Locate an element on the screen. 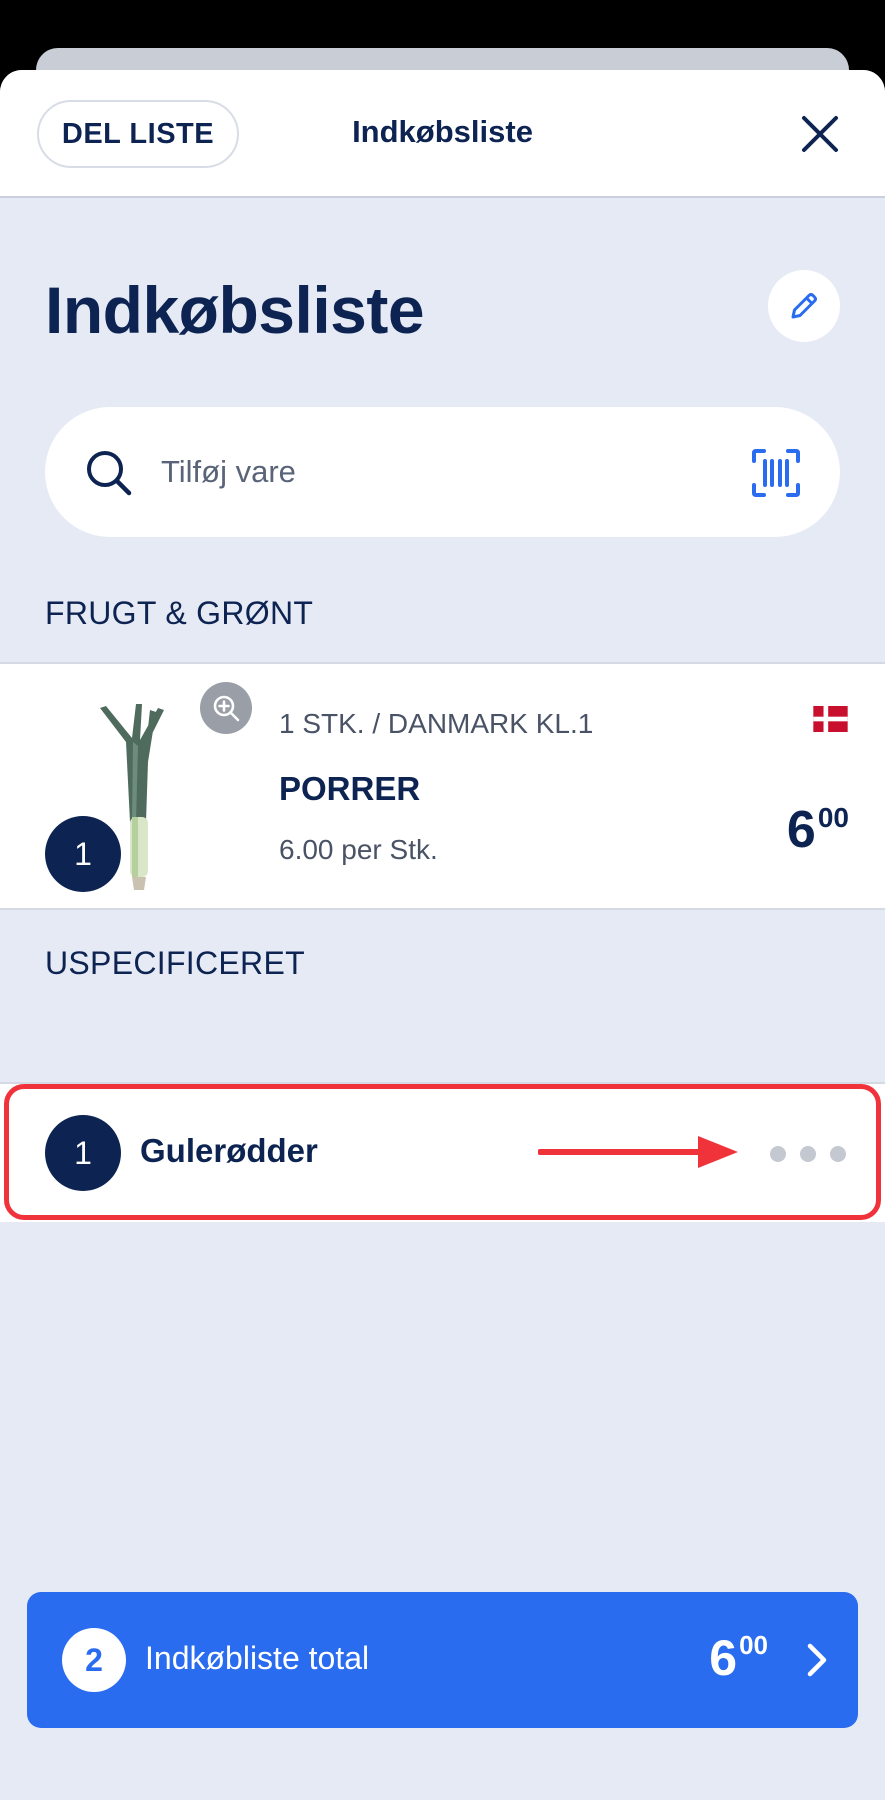  close-button is located at coordinates (820, 134).